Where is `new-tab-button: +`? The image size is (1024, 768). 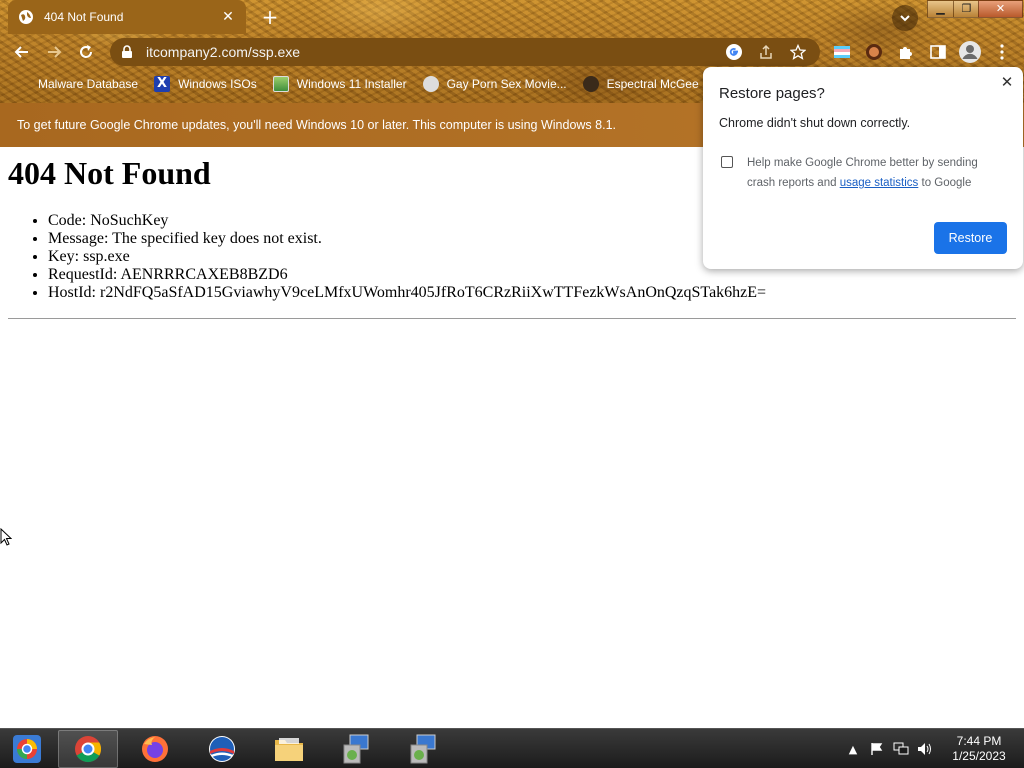 new-tab-button: + is located at coordinates (270, 17).